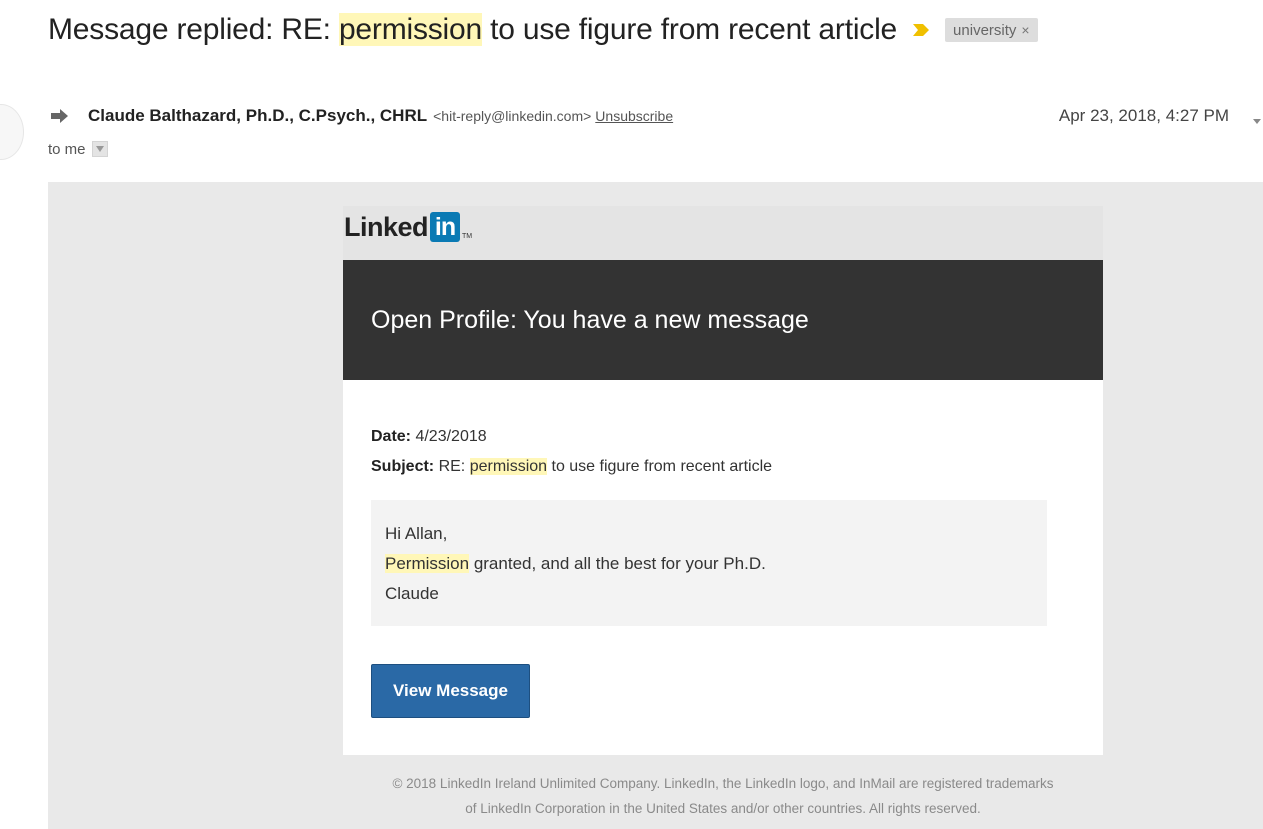  Describe the element at coordinates (429, 436) in the screenshot. I see `meta-date: Date: 4/23/2018` at that location.